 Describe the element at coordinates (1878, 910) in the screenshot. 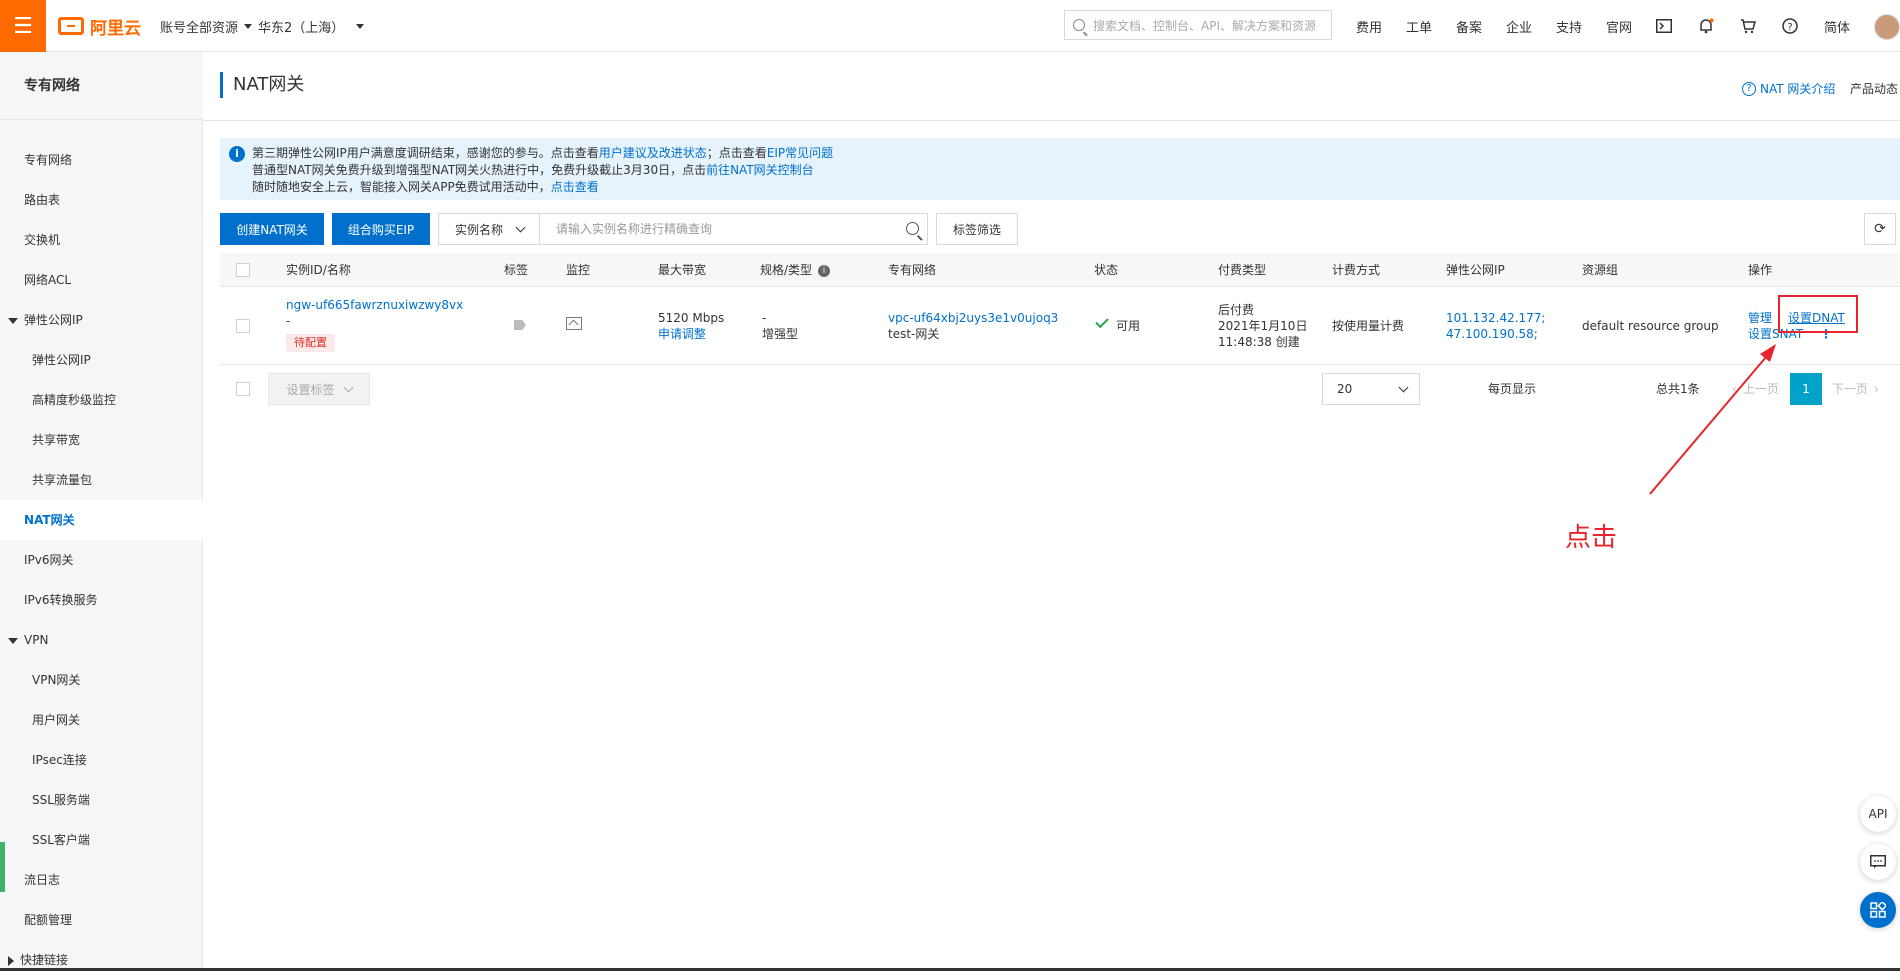

I see `apps-icon` at that location.